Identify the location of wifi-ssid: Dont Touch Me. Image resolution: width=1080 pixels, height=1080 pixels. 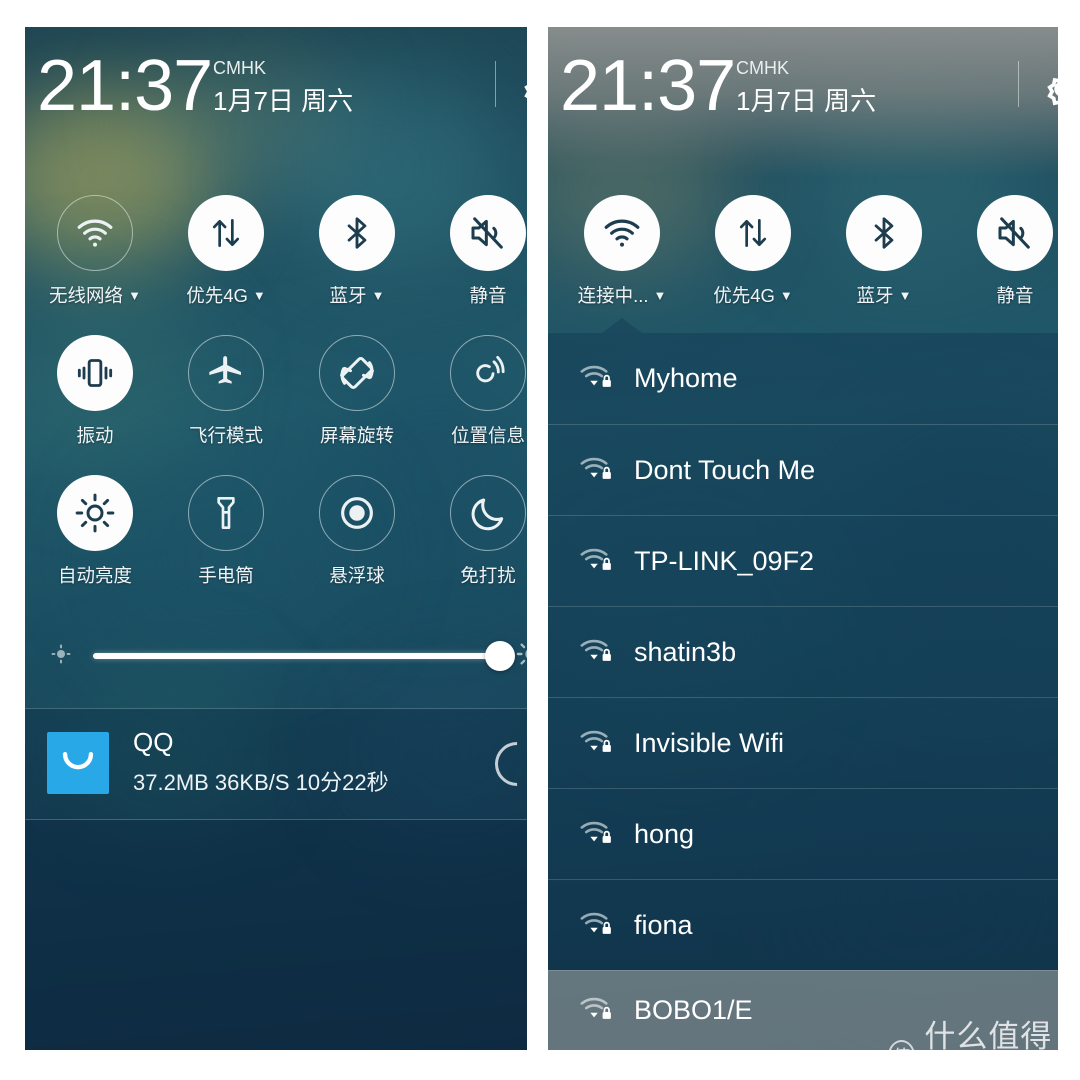
(725, 469).